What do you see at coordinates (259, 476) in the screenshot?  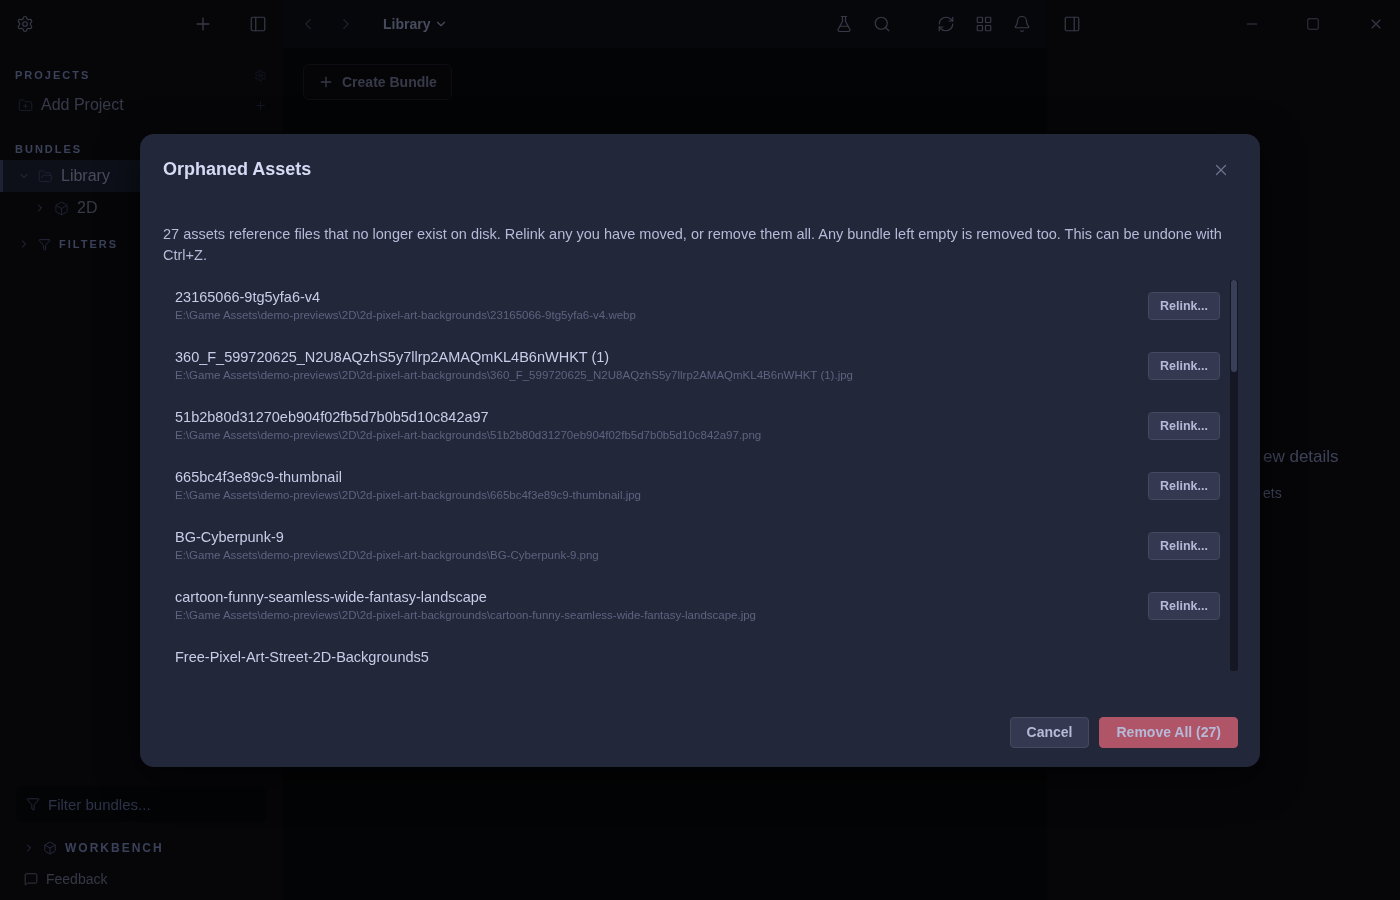 I see `asset-name: 665bc4f3e89c9-thumbnail` at bounding box center [259, 476].